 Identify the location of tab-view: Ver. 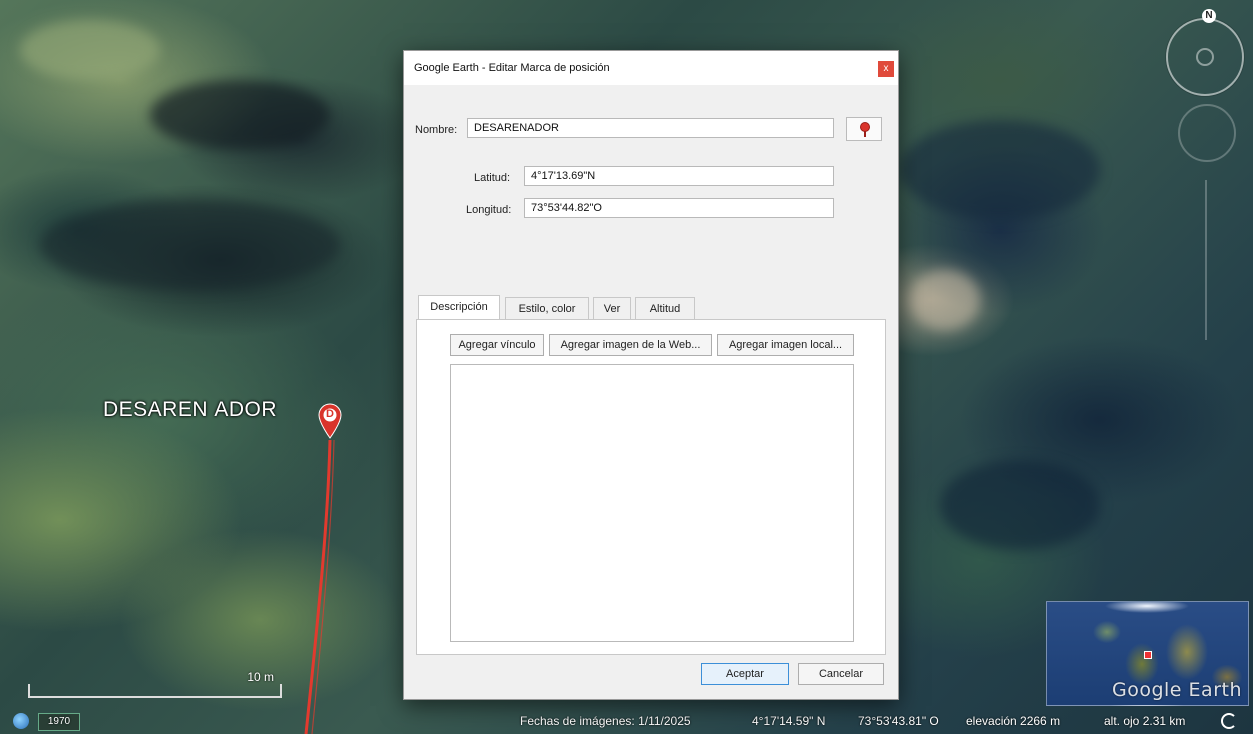
(612, 308).